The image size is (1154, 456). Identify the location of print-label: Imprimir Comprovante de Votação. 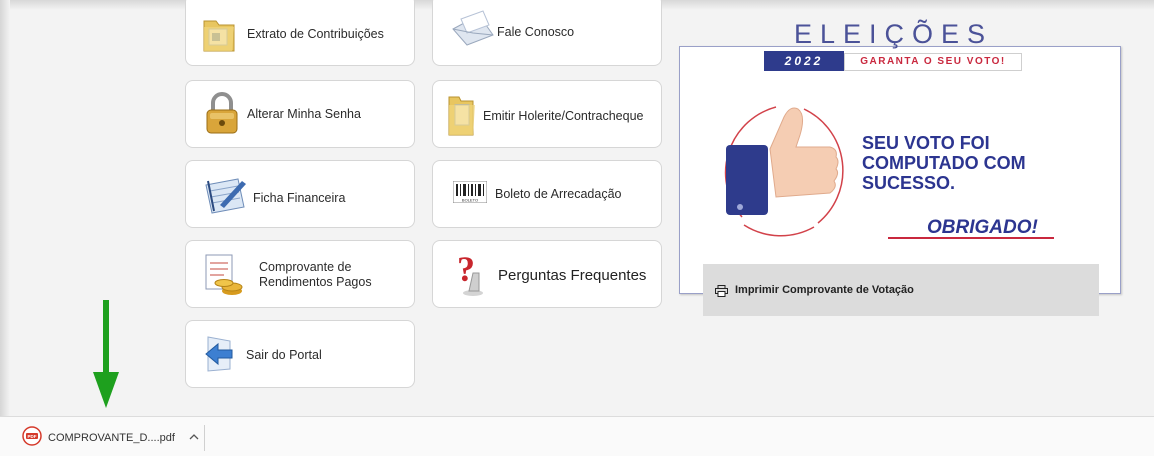
(824, 290).